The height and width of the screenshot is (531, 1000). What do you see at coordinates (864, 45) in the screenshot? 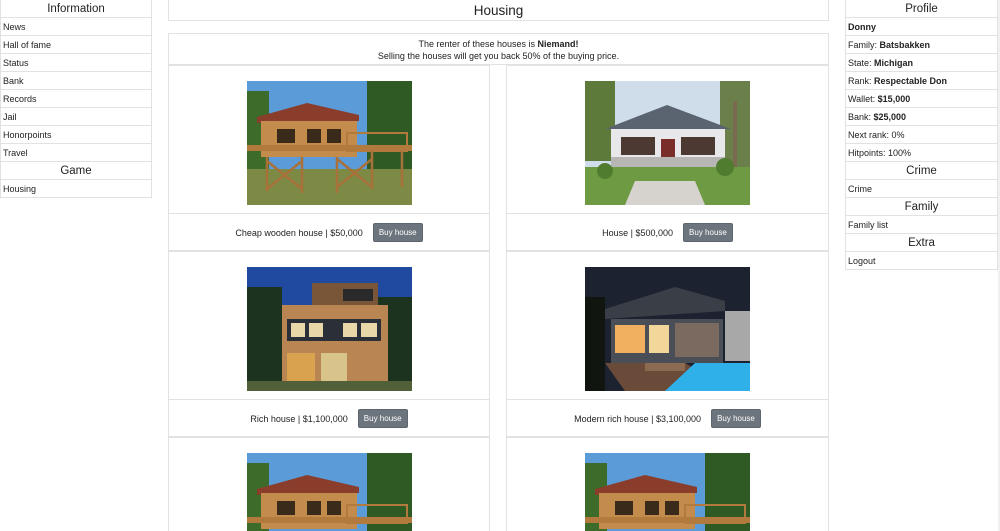
I see `family-label: Family:` at bounding box center [864, 45].